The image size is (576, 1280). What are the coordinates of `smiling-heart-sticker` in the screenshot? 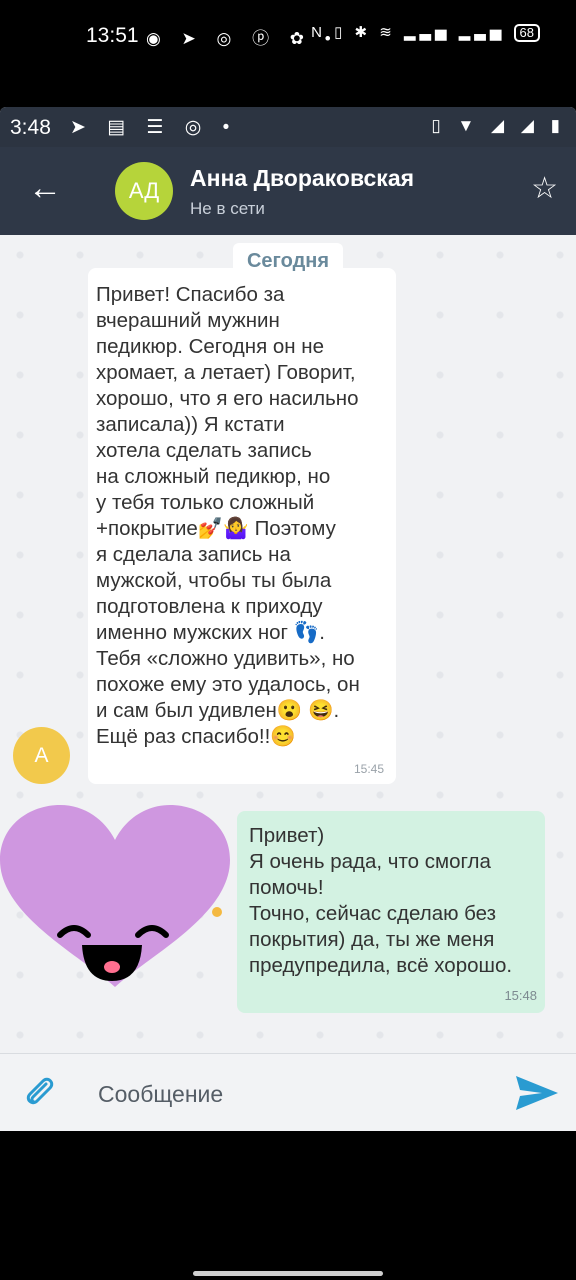 It's located at (115, 896).